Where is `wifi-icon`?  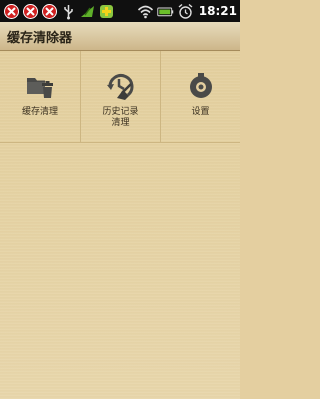
wifi-icon is located at coordinates (145, 11).